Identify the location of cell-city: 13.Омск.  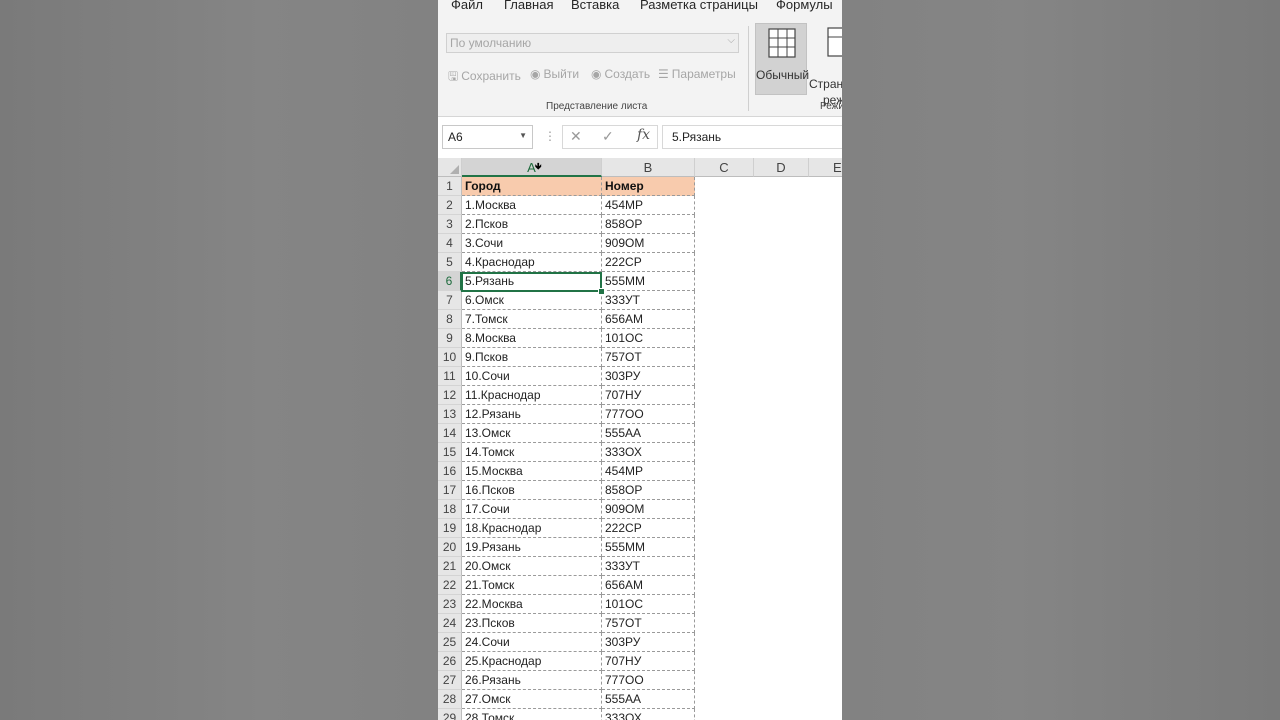
(532, 433).